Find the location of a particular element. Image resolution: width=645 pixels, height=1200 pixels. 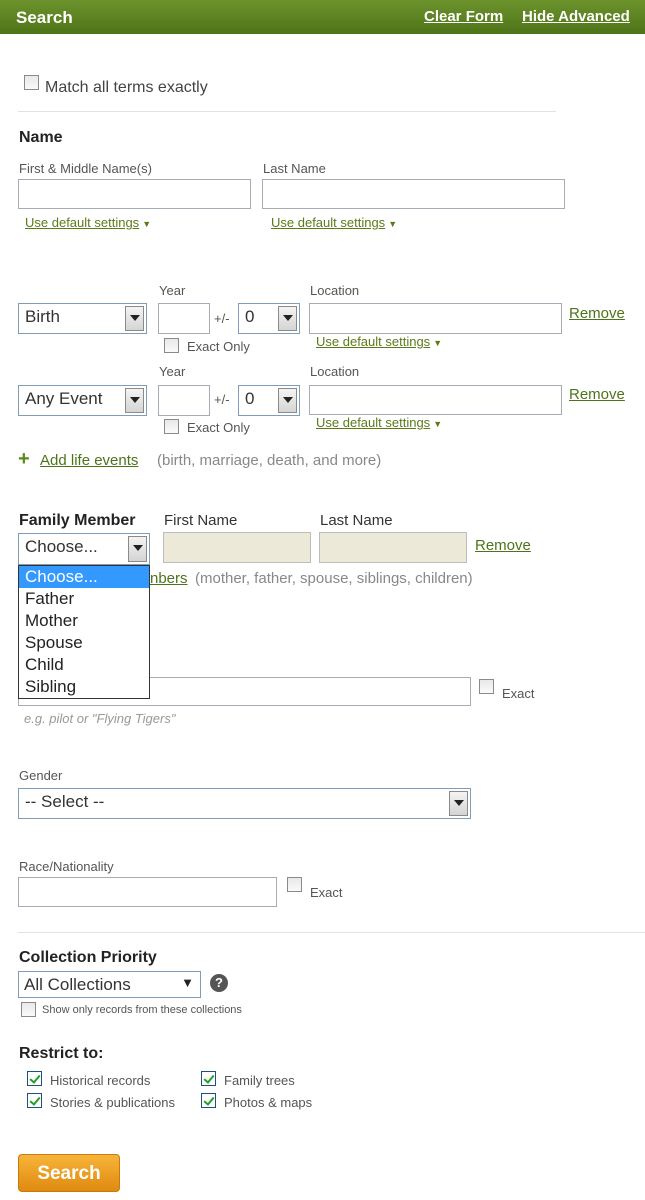

family-last-name-input is located at coordinates (393, 547).